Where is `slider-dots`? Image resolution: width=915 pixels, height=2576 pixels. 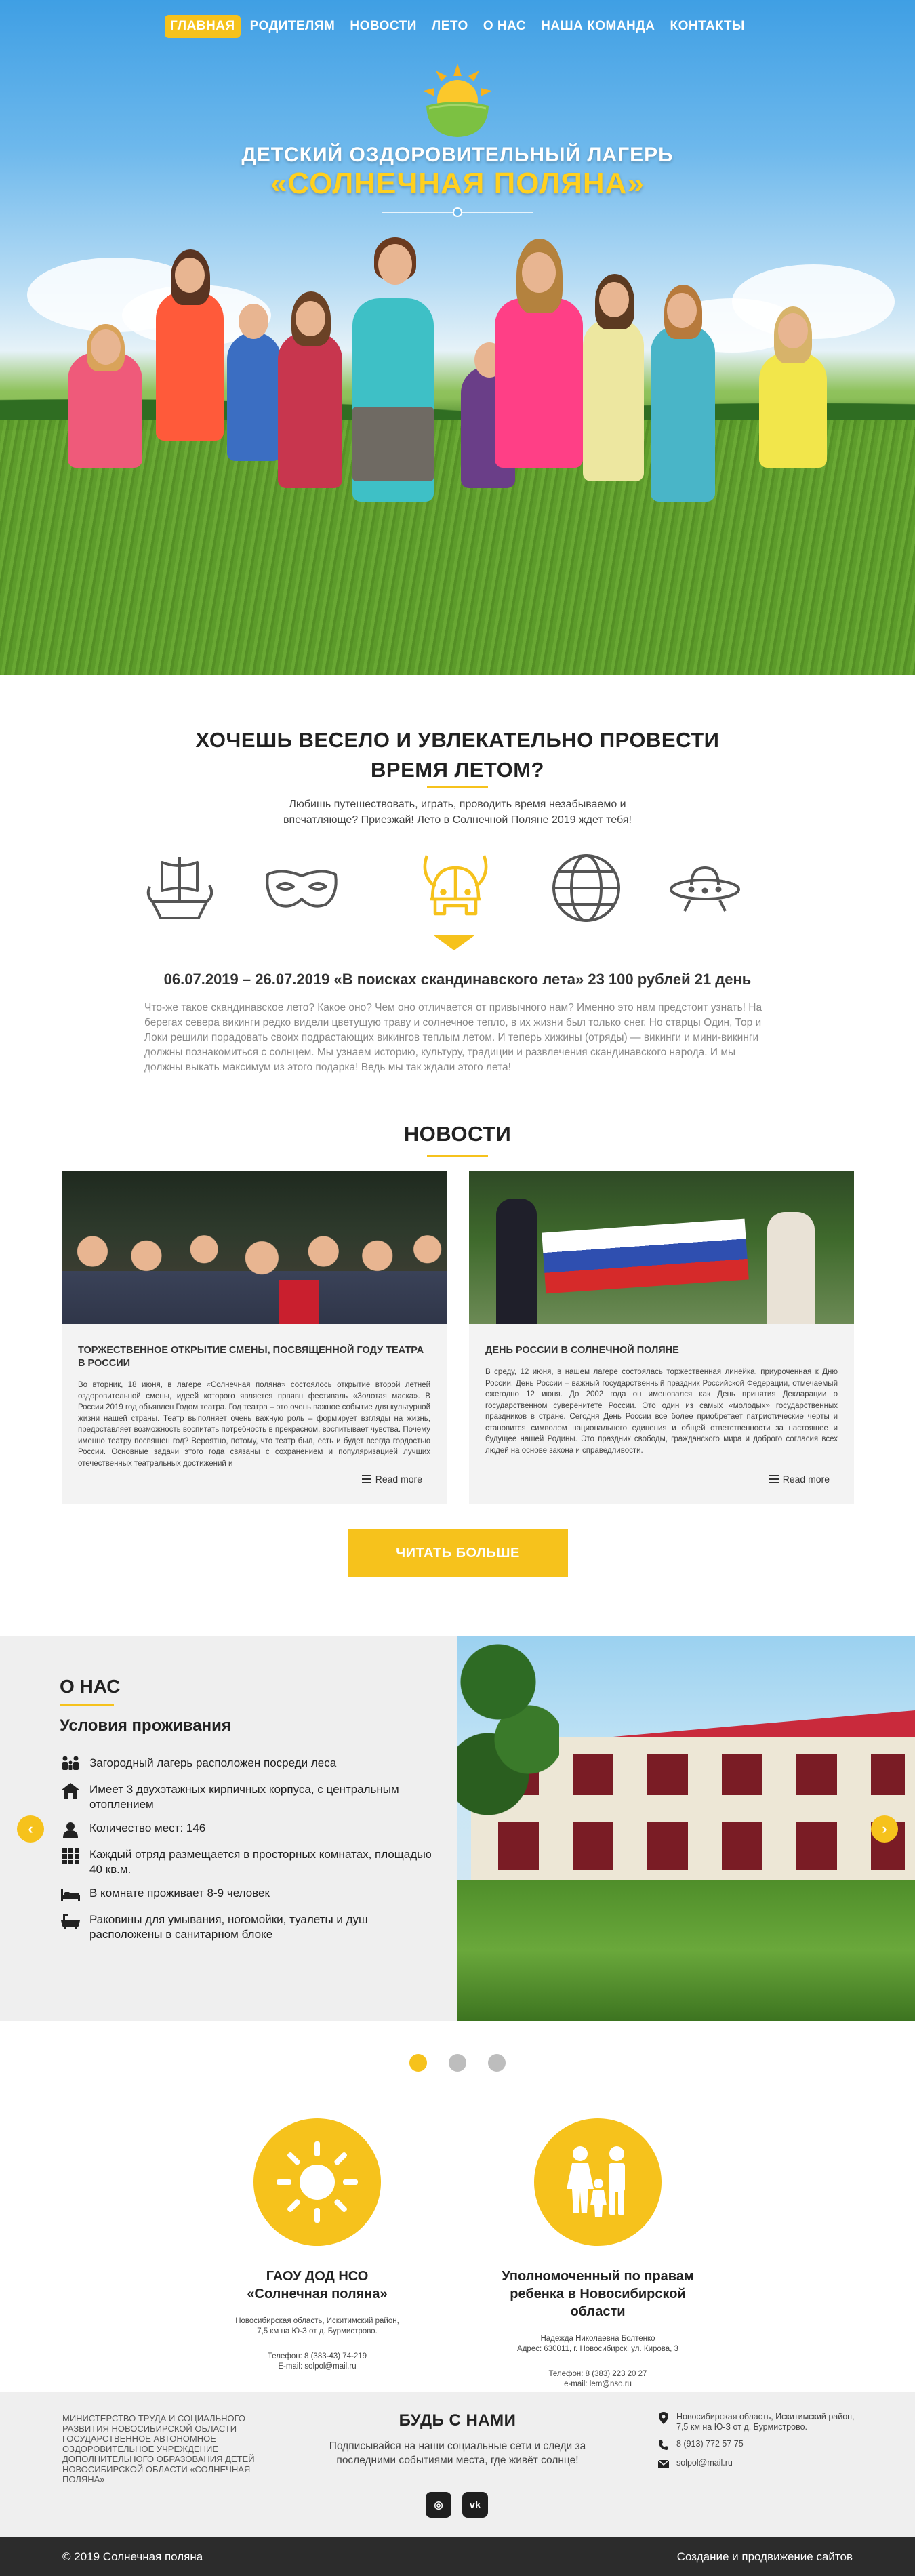
slider-dots is located at coordinates (457, 2063).